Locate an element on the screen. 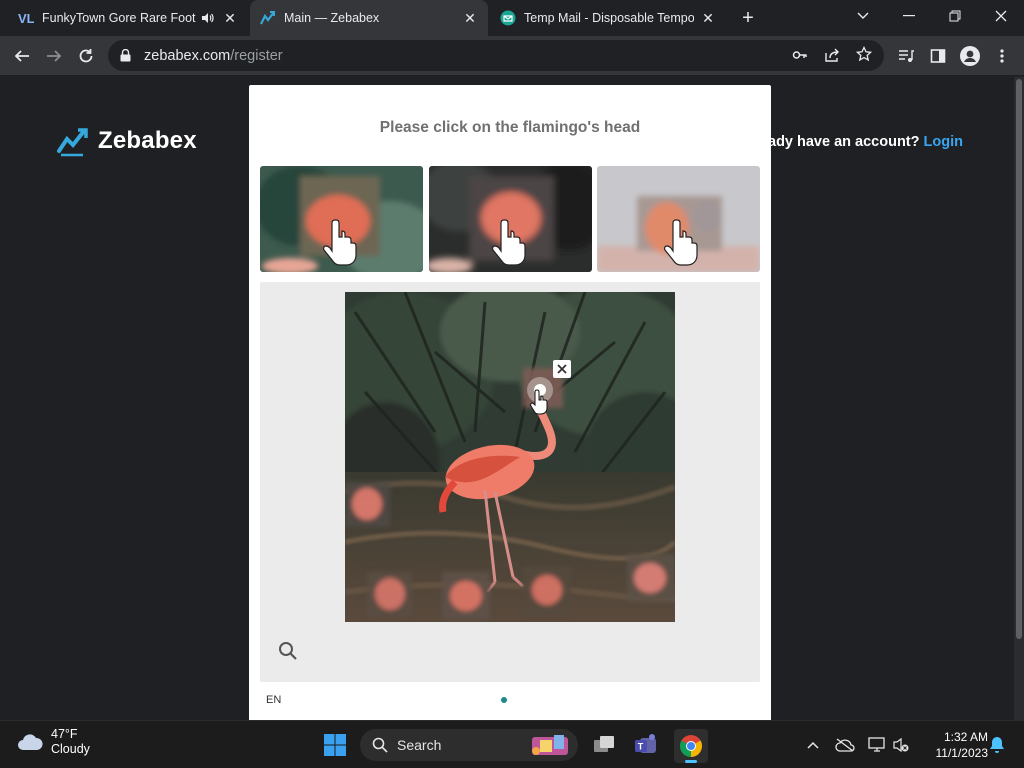 Image resolution: width=1024 pixels, height=768 pixels. speaker-icon is located at coordinates (208, 18).